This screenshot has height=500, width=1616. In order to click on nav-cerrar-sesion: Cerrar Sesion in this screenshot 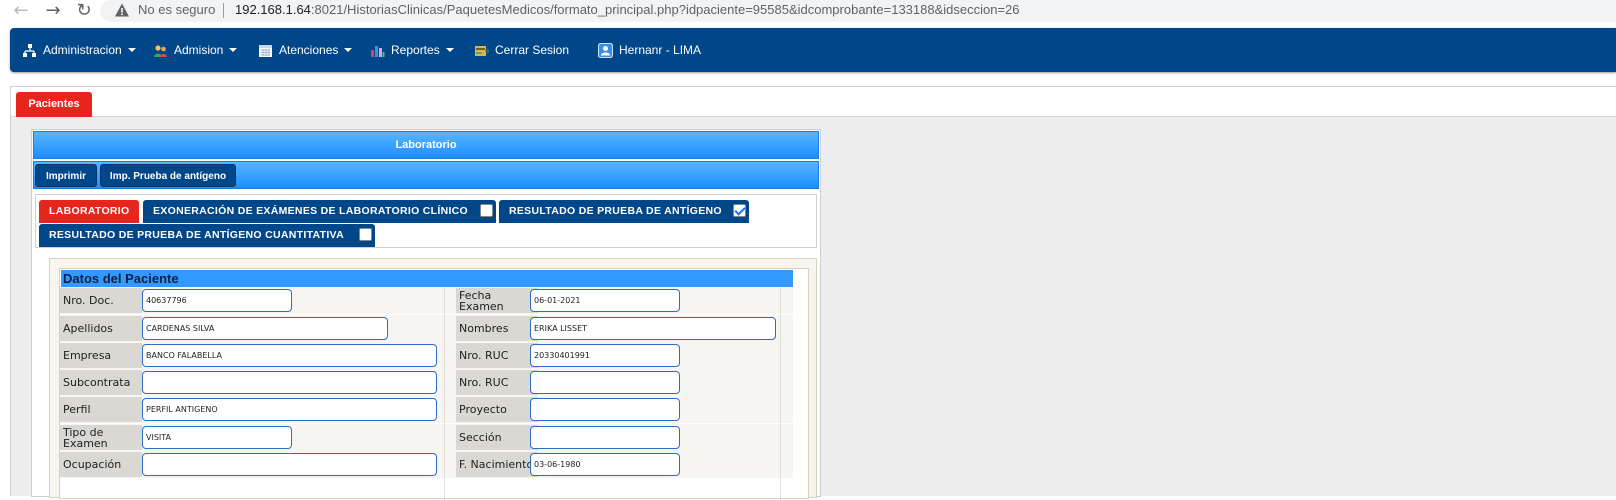, I will do `click(521, 50)`.